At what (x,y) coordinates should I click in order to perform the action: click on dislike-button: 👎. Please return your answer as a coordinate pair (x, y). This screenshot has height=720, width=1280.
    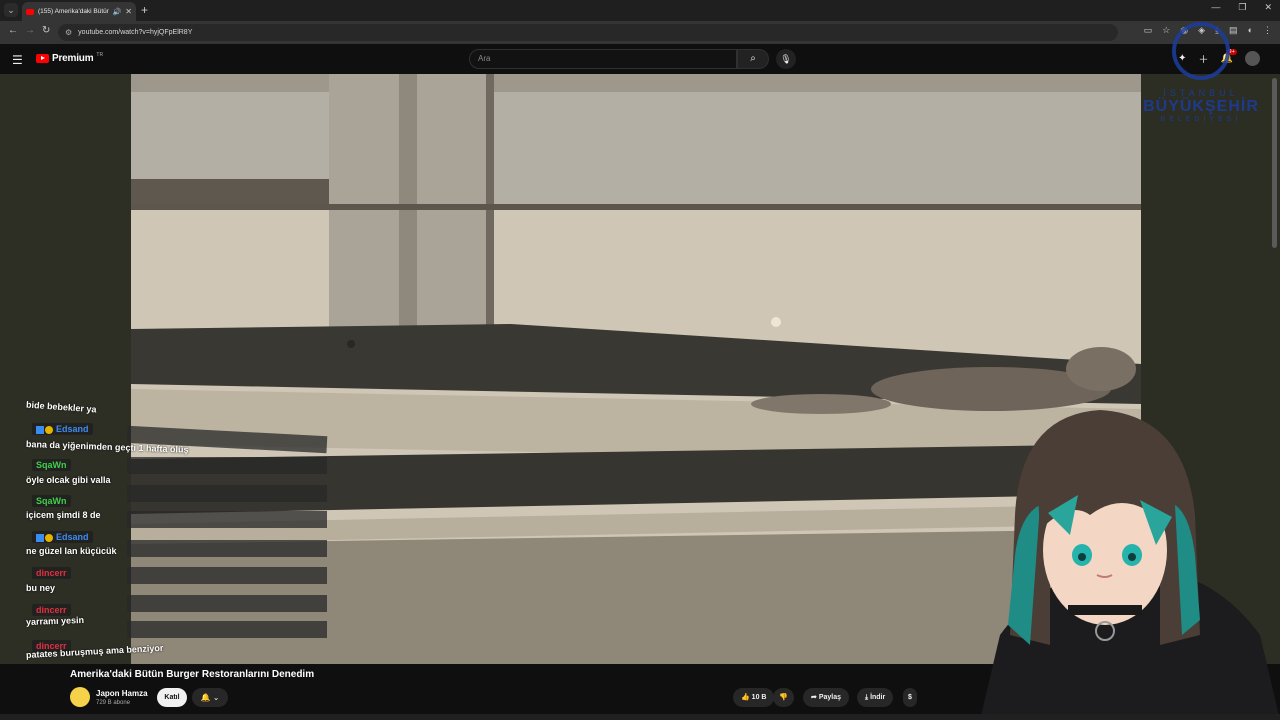
    Looking at the image, I should click on (783, 697).